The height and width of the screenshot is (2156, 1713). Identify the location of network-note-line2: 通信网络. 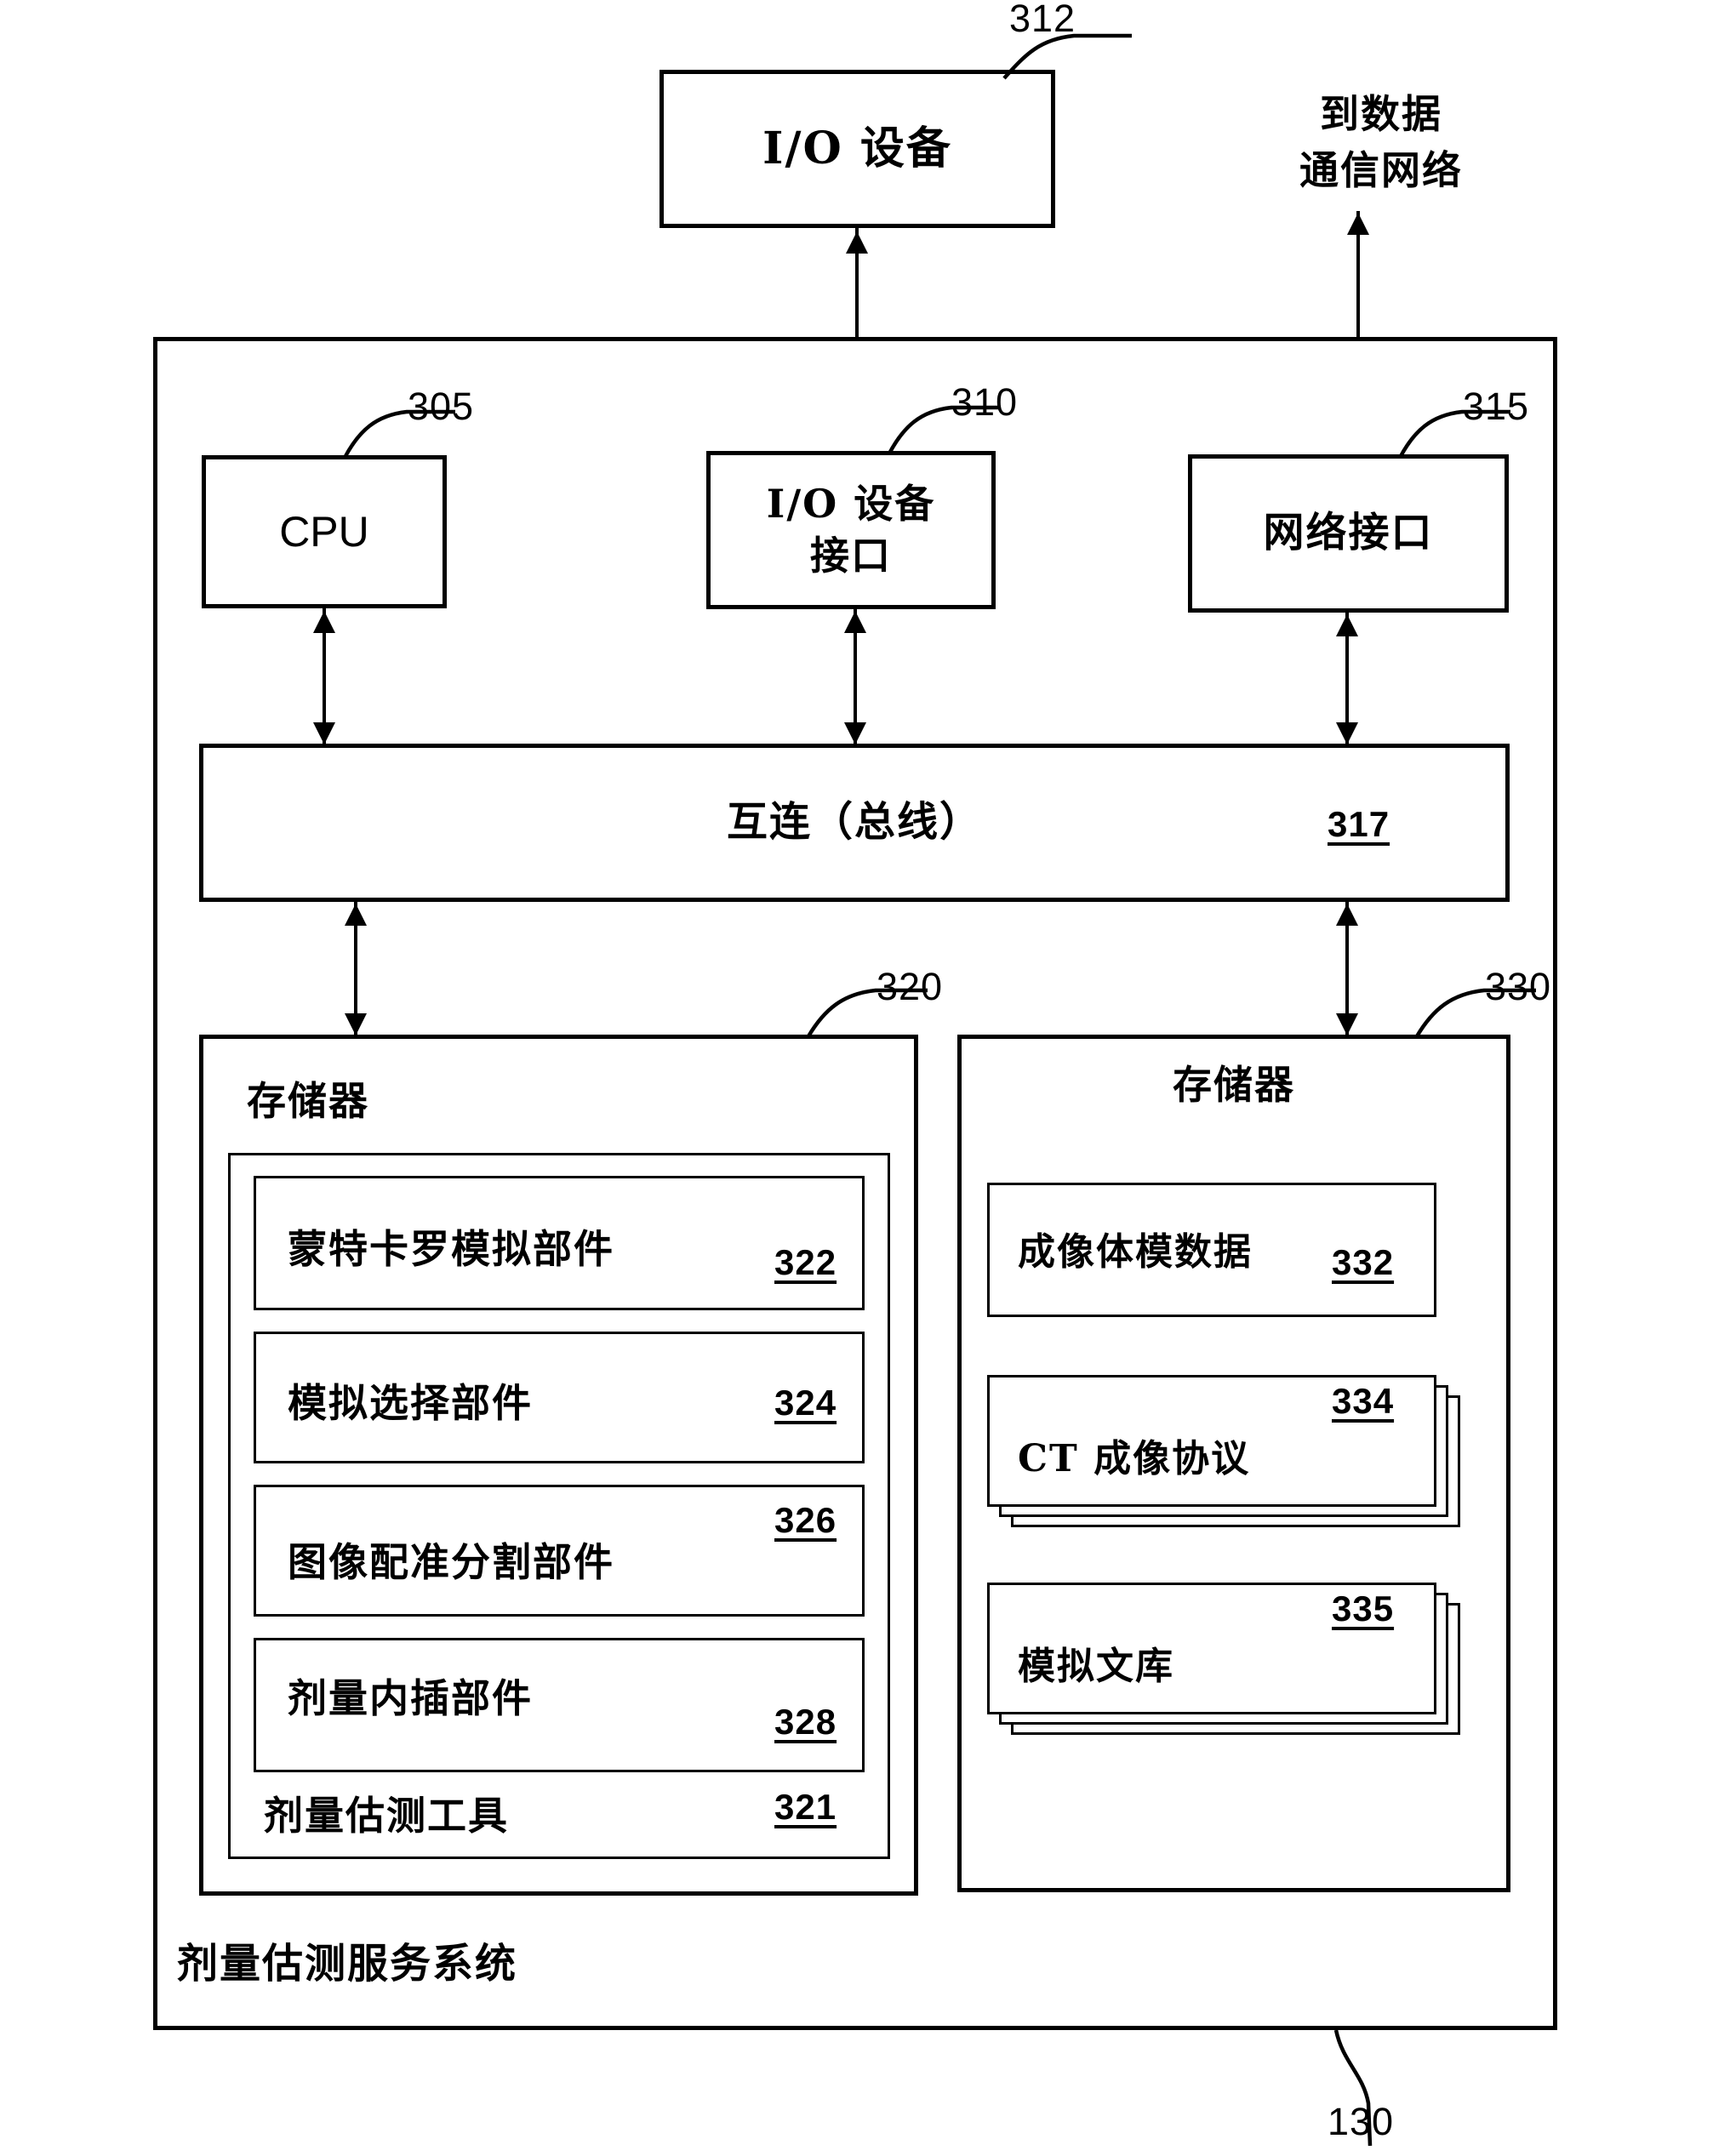
(1381, 170).